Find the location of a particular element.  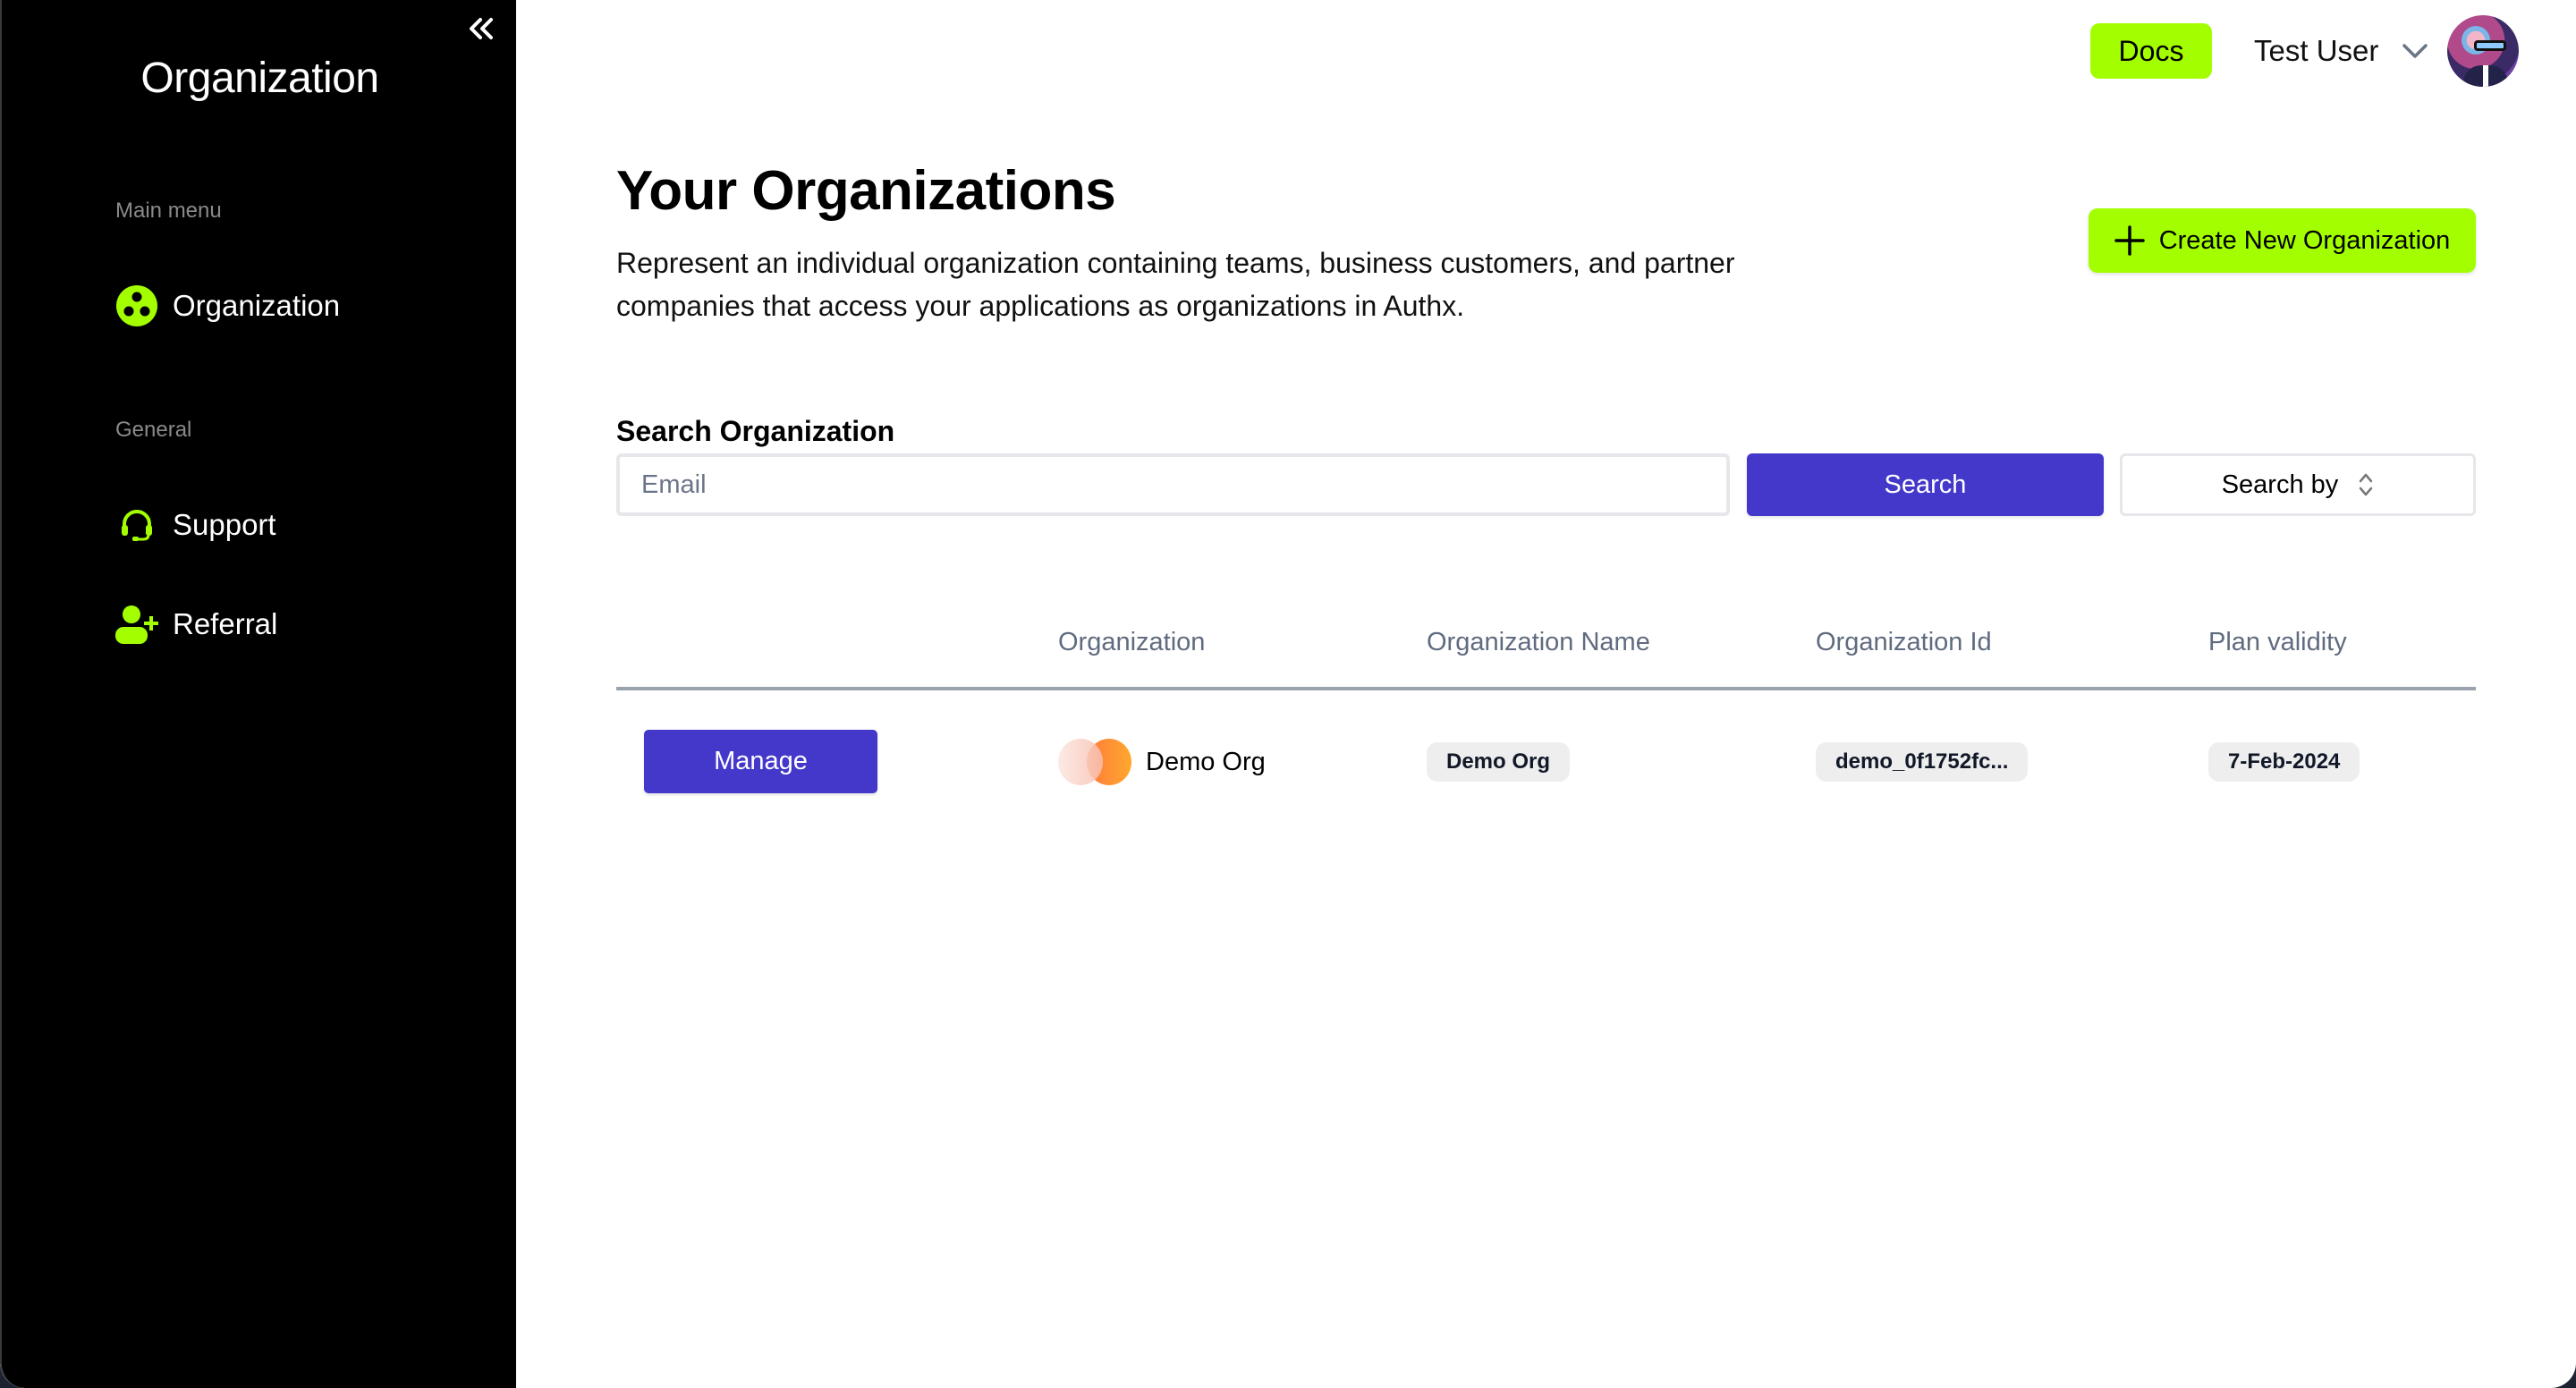

double-chevron-left-icon is located at coordinates (481, 29).